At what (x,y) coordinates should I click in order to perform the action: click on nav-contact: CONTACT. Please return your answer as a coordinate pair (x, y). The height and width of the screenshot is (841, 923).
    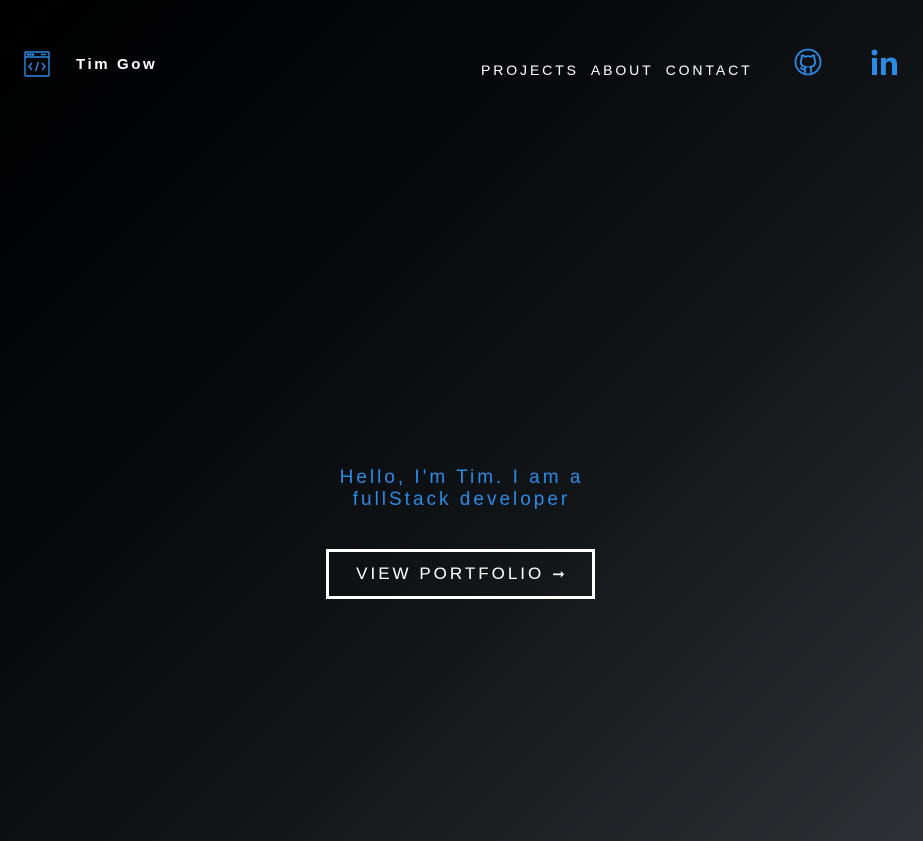
    Looking at the image, I should click on (709, 70).